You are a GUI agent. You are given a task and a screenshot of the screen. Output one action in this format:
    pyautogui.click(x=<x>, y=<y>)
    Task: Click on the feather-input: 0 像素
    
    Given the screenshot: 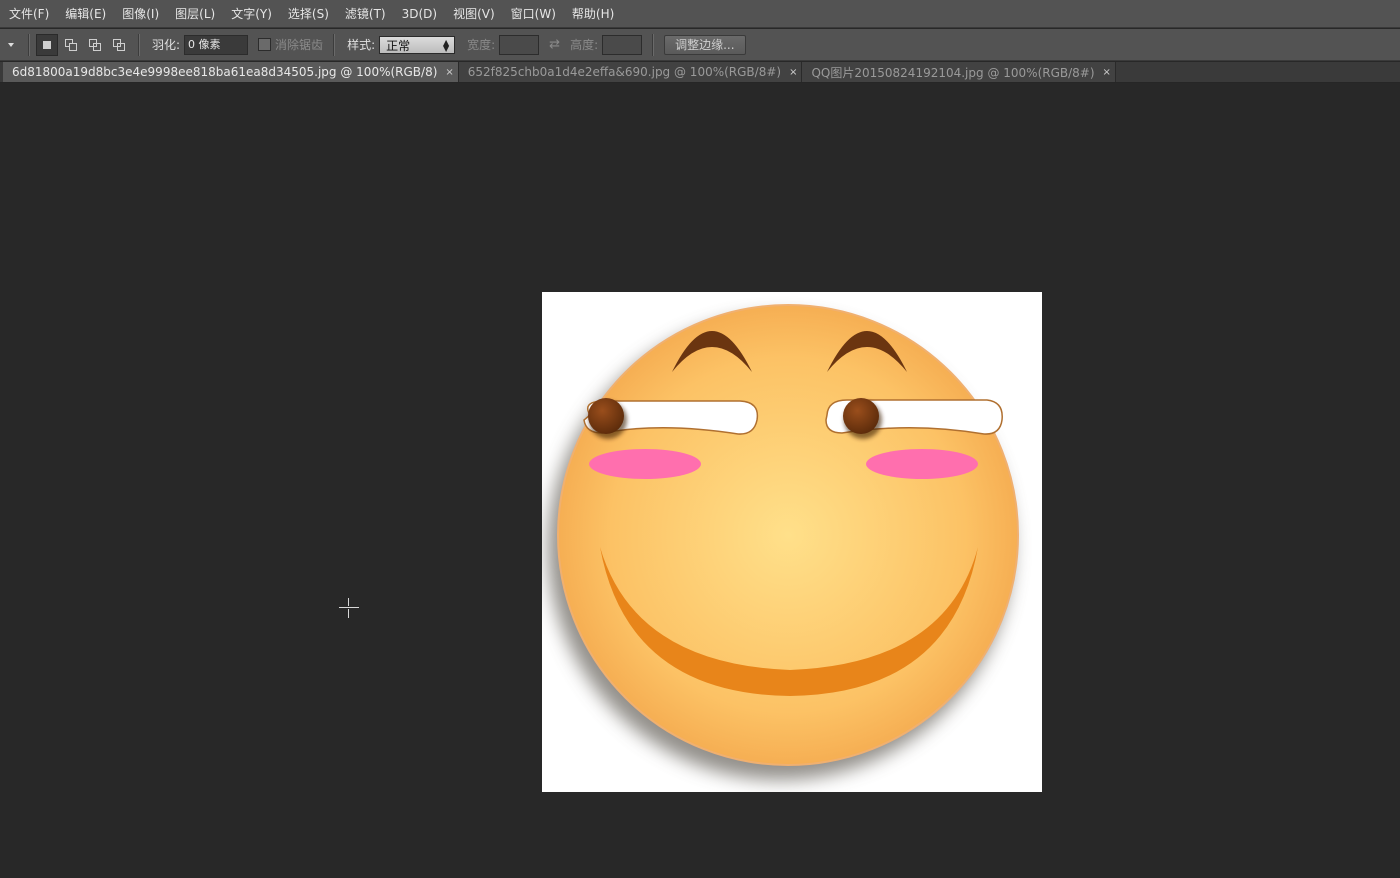 What is the action you would take?
    pyautogui.click(x=216, y=44)
    